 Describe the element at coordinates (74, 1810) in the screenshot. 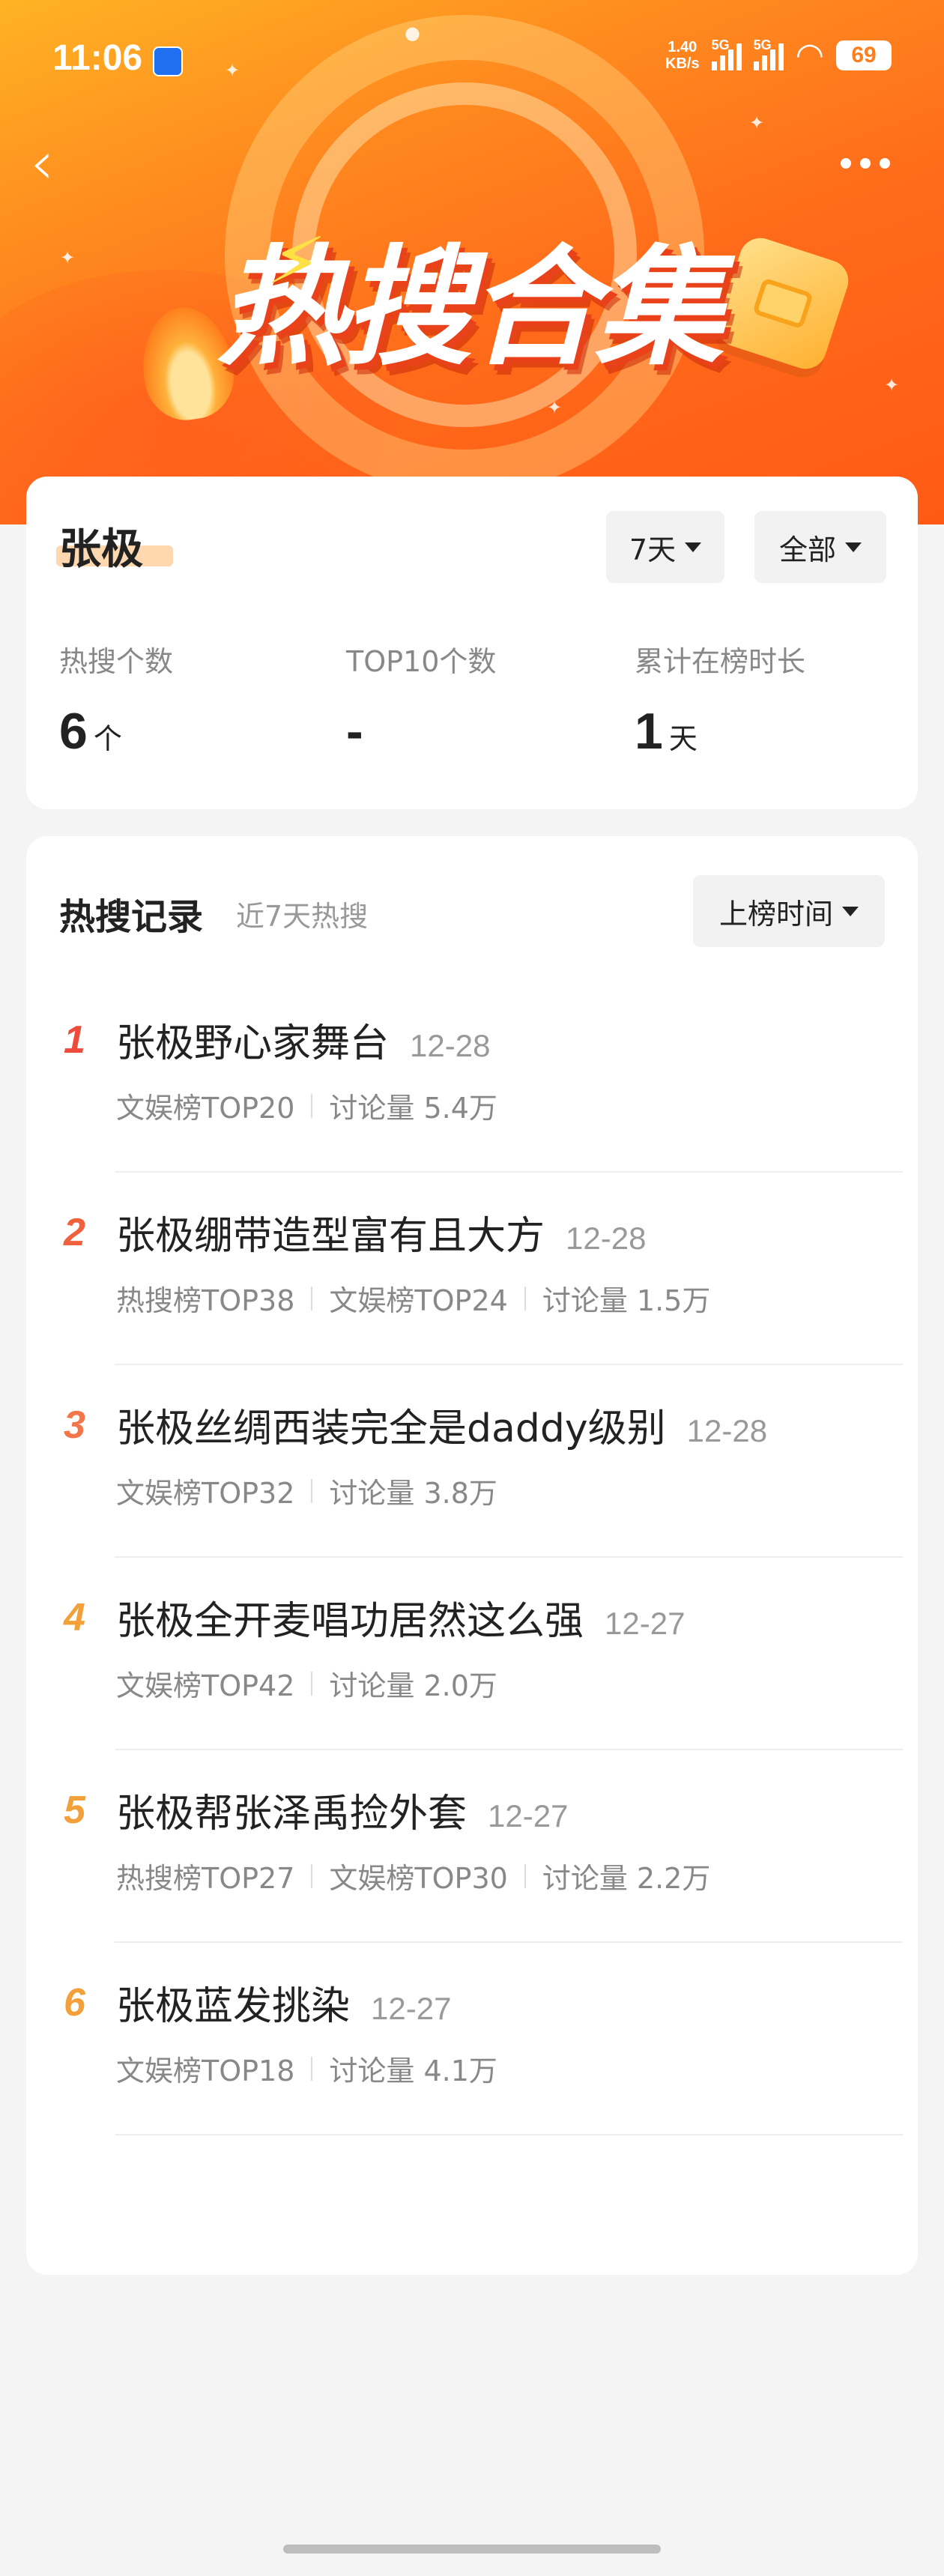

I see `rank-number: 5` at that location.